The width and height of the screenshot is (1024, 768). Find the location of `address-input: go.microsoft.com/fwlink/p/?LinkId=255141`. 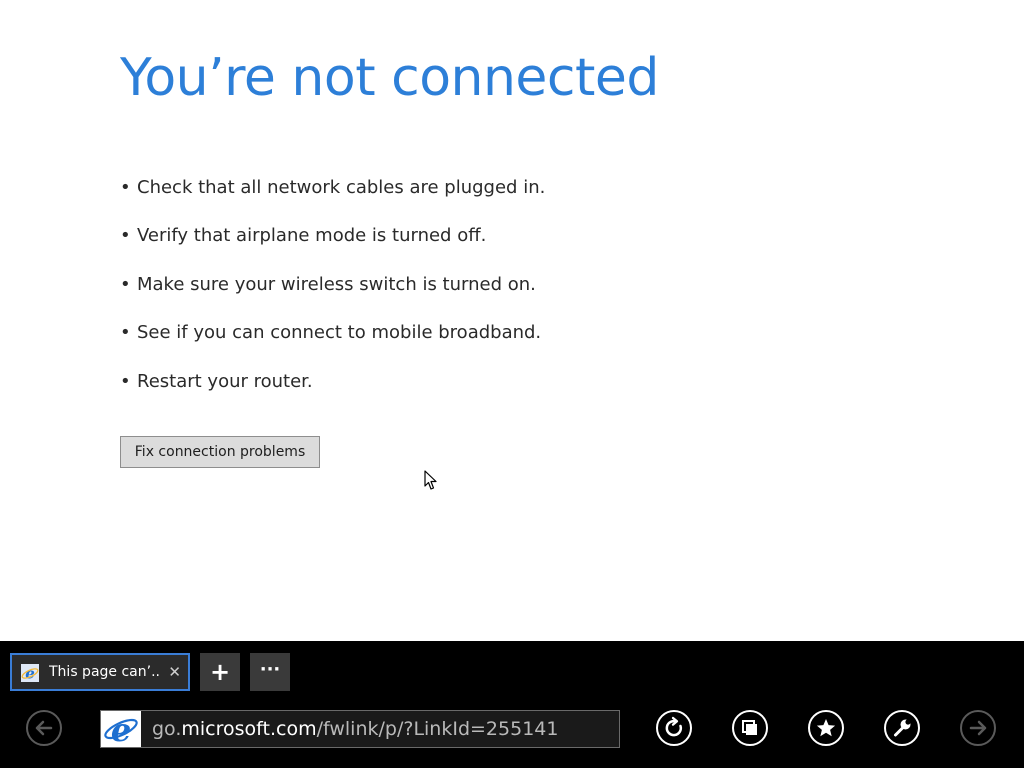

address-input: go.microsoft.com/fwlink/p/?LinkId=255141 is located at coordinates (383, 729).